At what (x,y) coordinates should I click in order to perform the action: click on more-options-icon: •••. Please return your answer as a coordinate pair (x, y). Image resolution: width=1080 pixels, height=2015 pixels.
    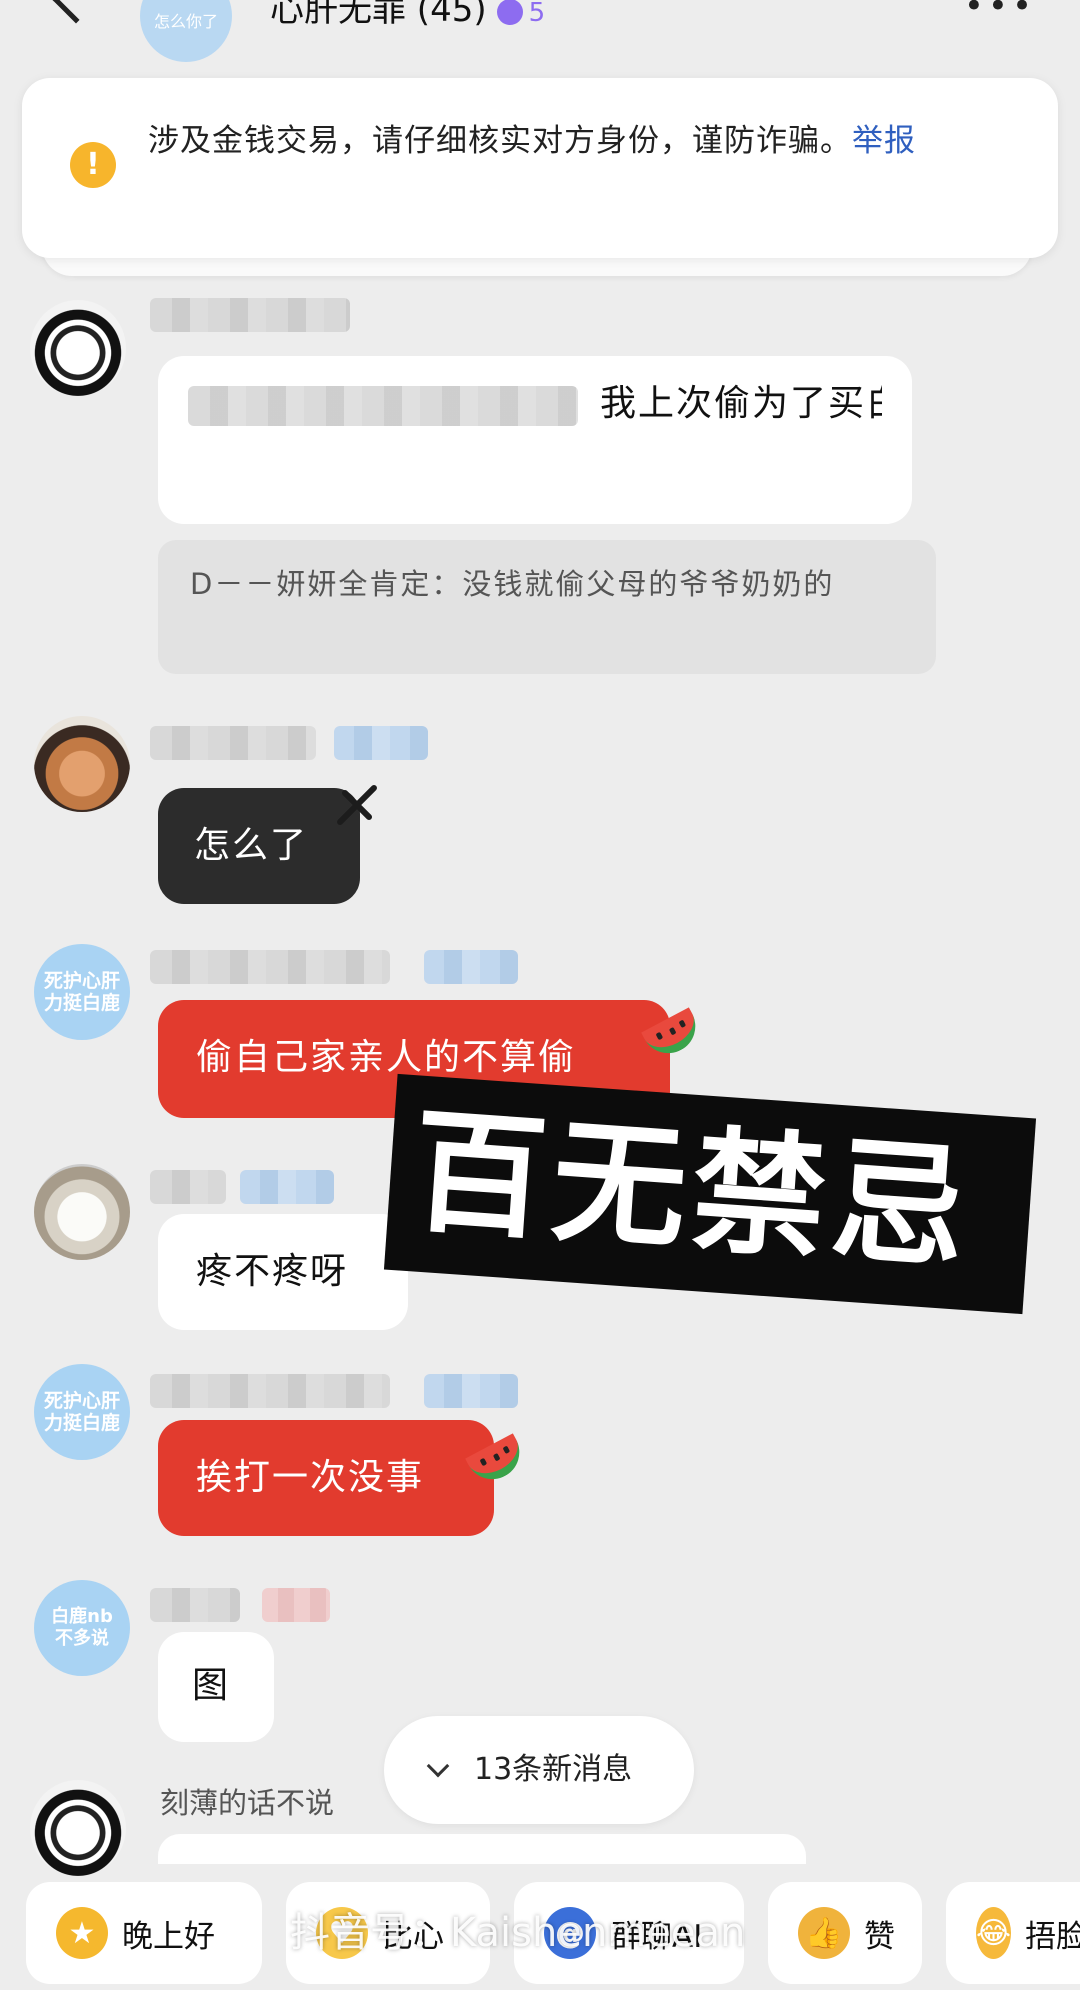
    Looking at the image, I should click on (1000, 13).